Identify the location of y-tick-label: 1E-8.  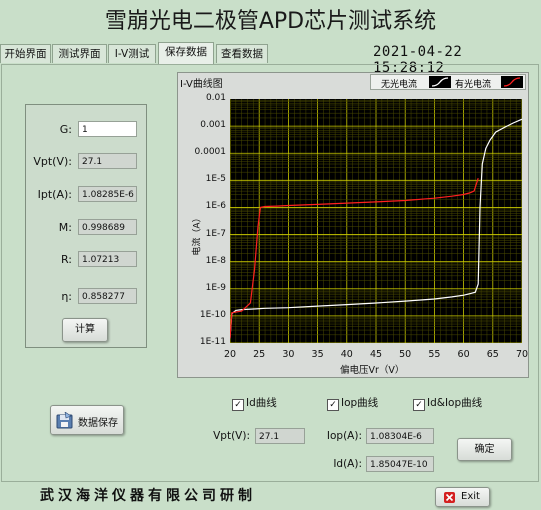
(215, 260).